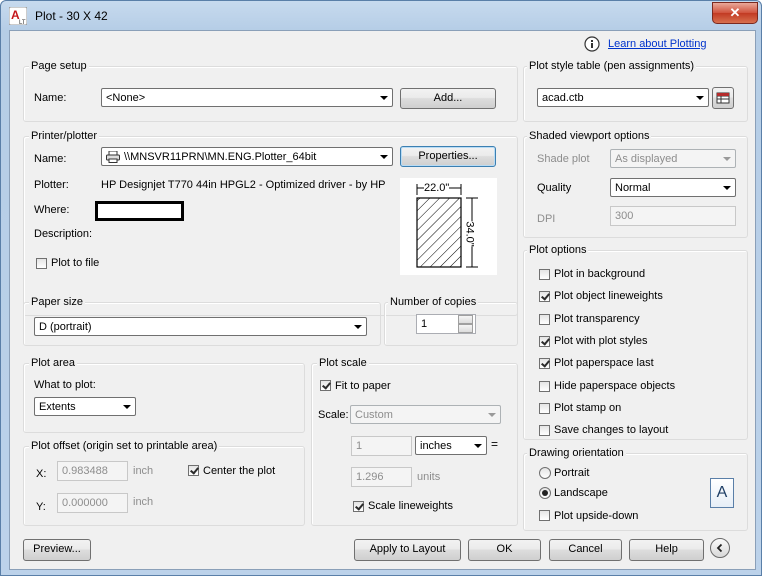 The image size is (762, 576). Describe the element at coordinates (247, 97) in the screenshot. I see `page-setup-name-combo: <None>` at that location.